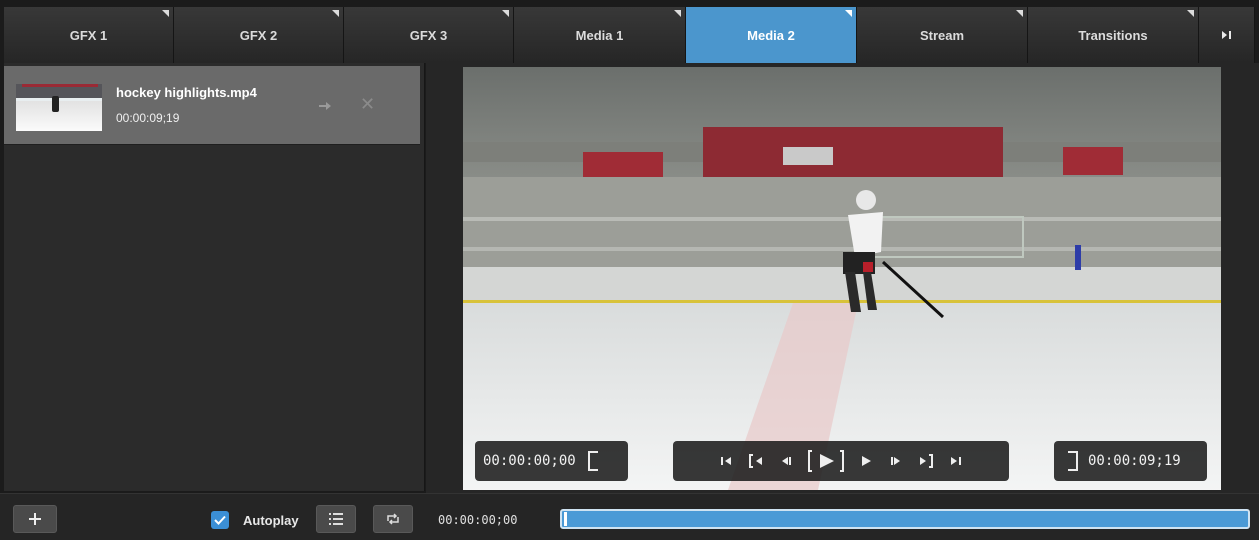 The width and height of the screenshot is (1259, 540). I want to click on tab-transitions: Transitions, so click(1113, 35).